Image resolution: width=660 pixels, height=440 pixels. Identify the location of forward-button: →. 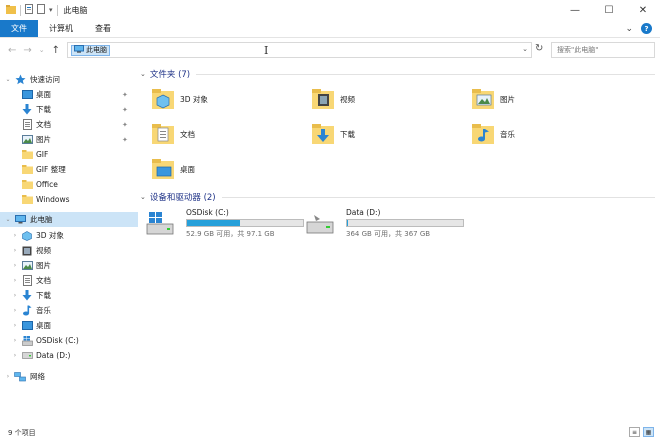
(27, 50).